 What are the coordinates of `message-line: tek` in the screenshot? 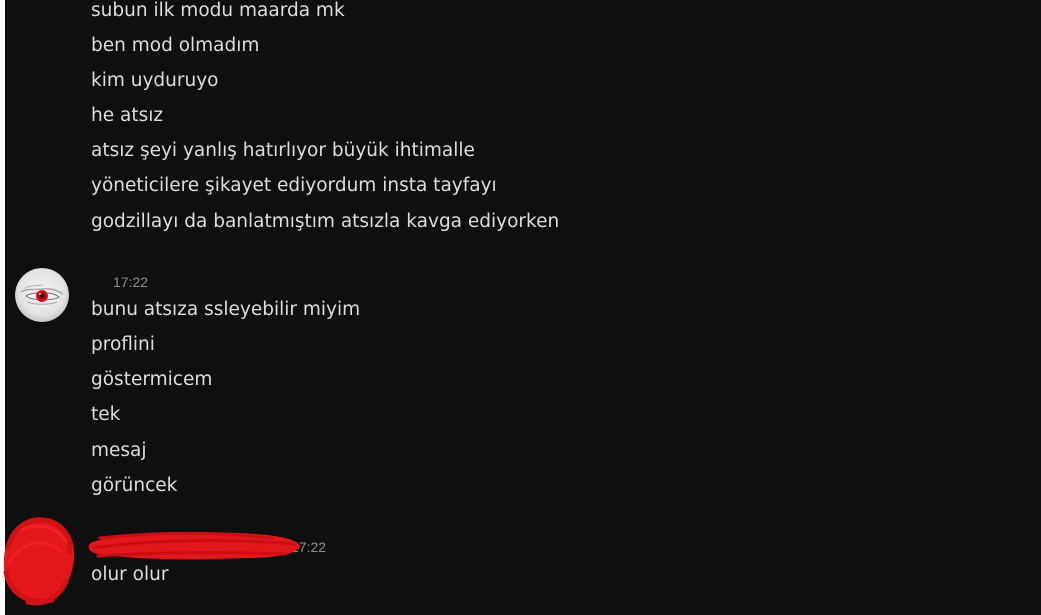 It's located at (106, 414).